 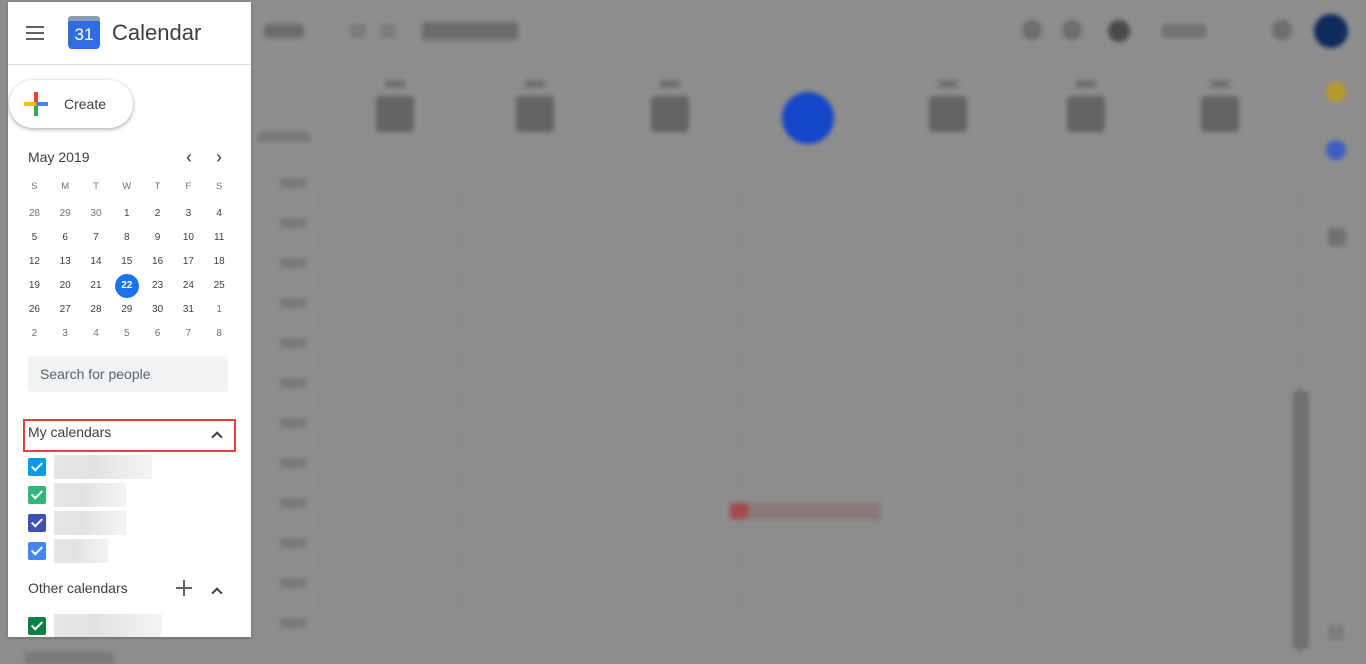 I want to click on day-cell: 20, so click(x=65, y=286).